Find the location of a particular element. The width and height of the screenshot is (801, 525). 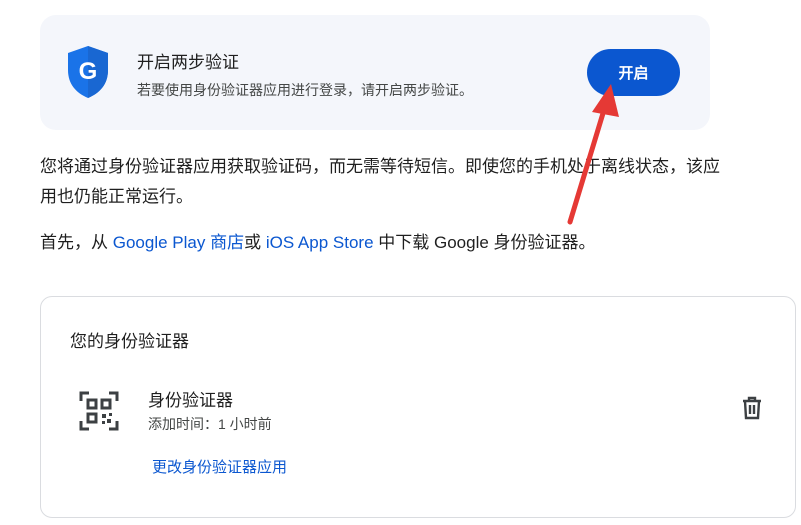

app-store-link: iOS App Store is located at coordinates (320, 242).